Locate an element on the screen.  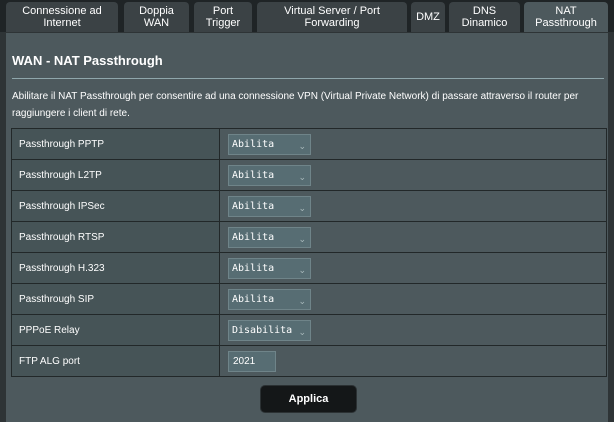
tab-label-line1: Connessione ad is located at coordinates (62, 11).